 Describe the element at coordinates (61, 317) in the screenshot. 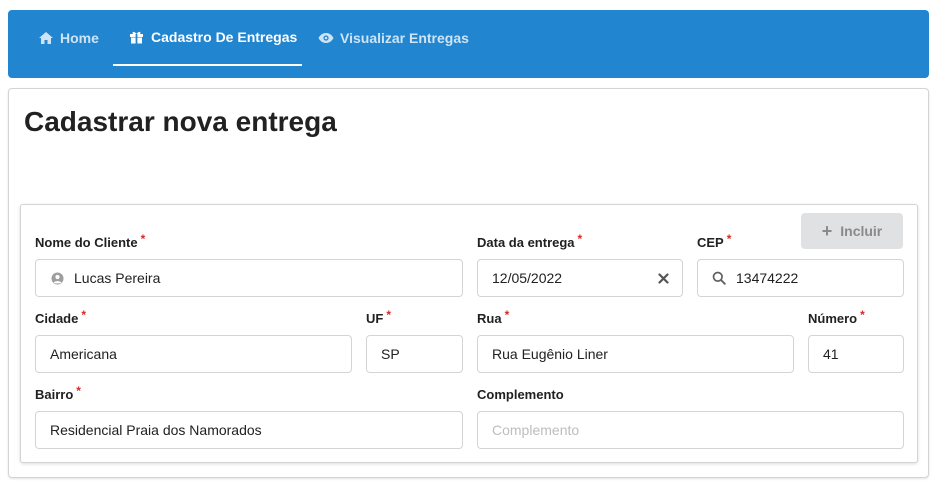

I see `cidade-label: Cidade *` at that location.